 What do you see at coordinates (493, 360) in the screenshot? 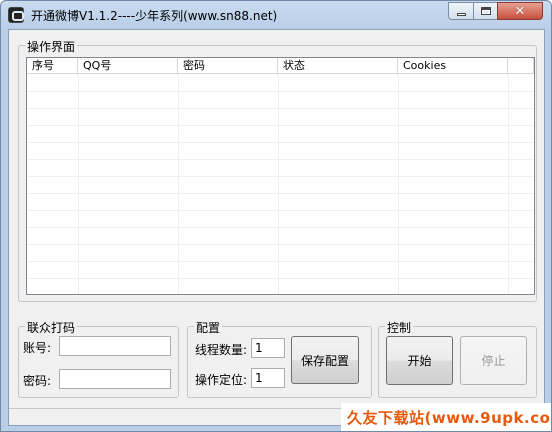
I see `stop-button: 停止` at bounding box center [493, 360].